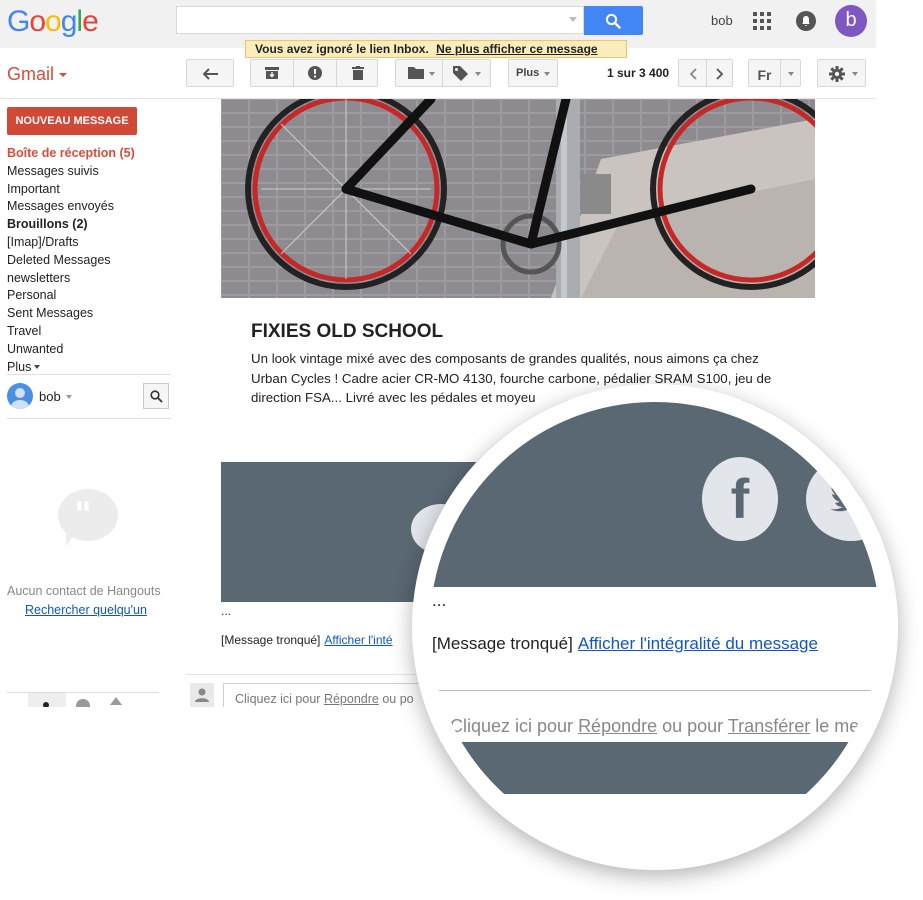 The width and height of the screenshot is (923, 900). I want to click on truncated-label: [Message tronqué], so click(271, 640).